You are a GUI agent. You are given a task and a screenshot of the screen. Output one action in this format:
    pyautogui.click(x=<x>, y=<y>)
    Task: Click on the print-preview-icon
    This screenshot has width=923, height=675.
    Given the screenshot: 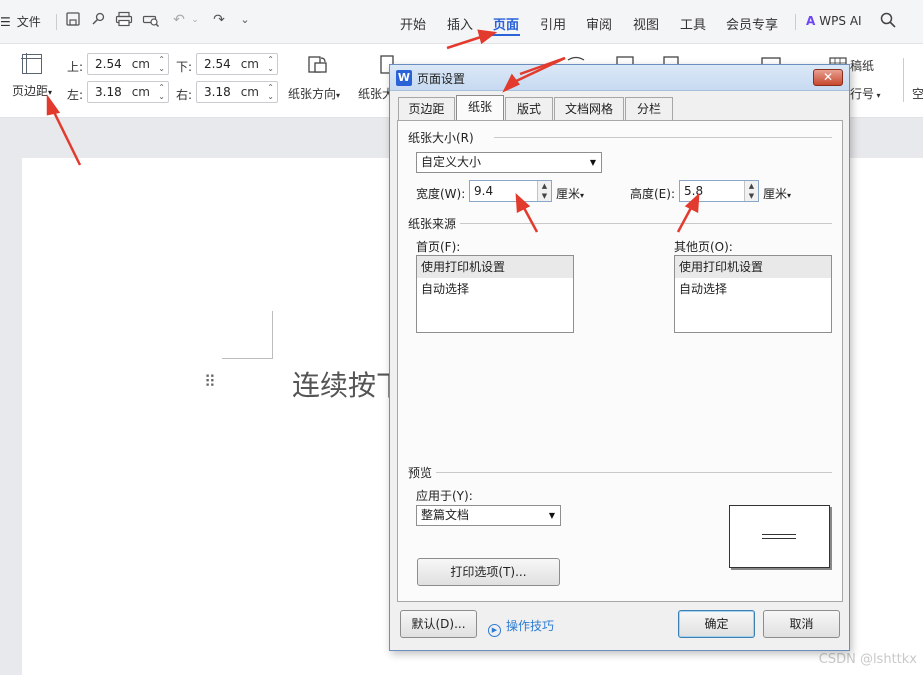 What is the action you would take?
    pyautogui.click(x=151, y=20)
    